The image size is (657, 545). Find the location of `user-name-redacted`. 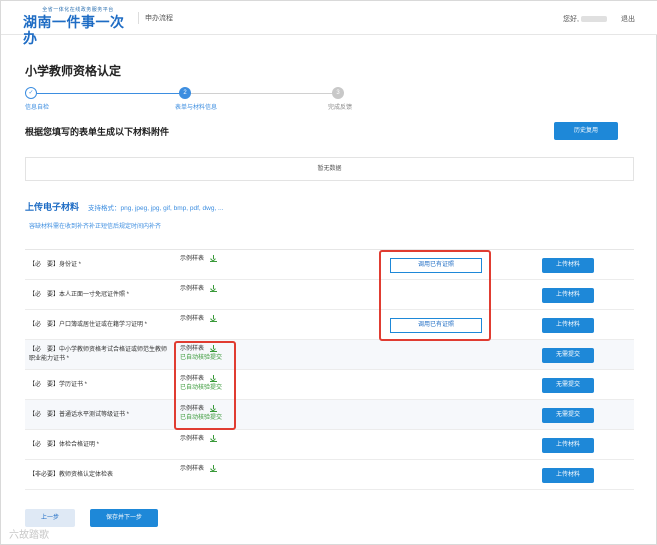

user-name-redacted is located at coordinates (593, 19).